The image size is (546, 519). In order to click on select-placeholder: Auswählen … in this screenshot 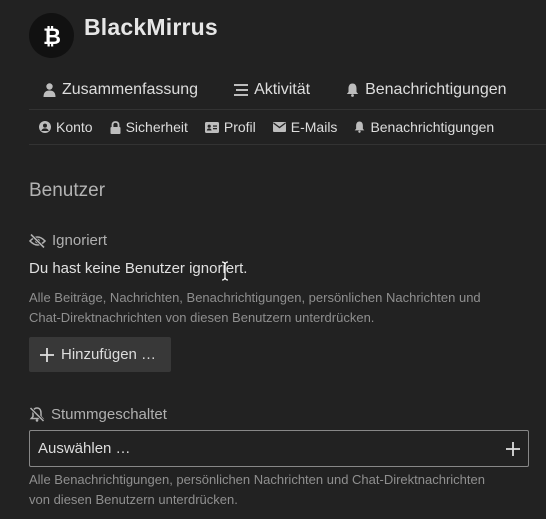, I will do `click(84, 448)`.